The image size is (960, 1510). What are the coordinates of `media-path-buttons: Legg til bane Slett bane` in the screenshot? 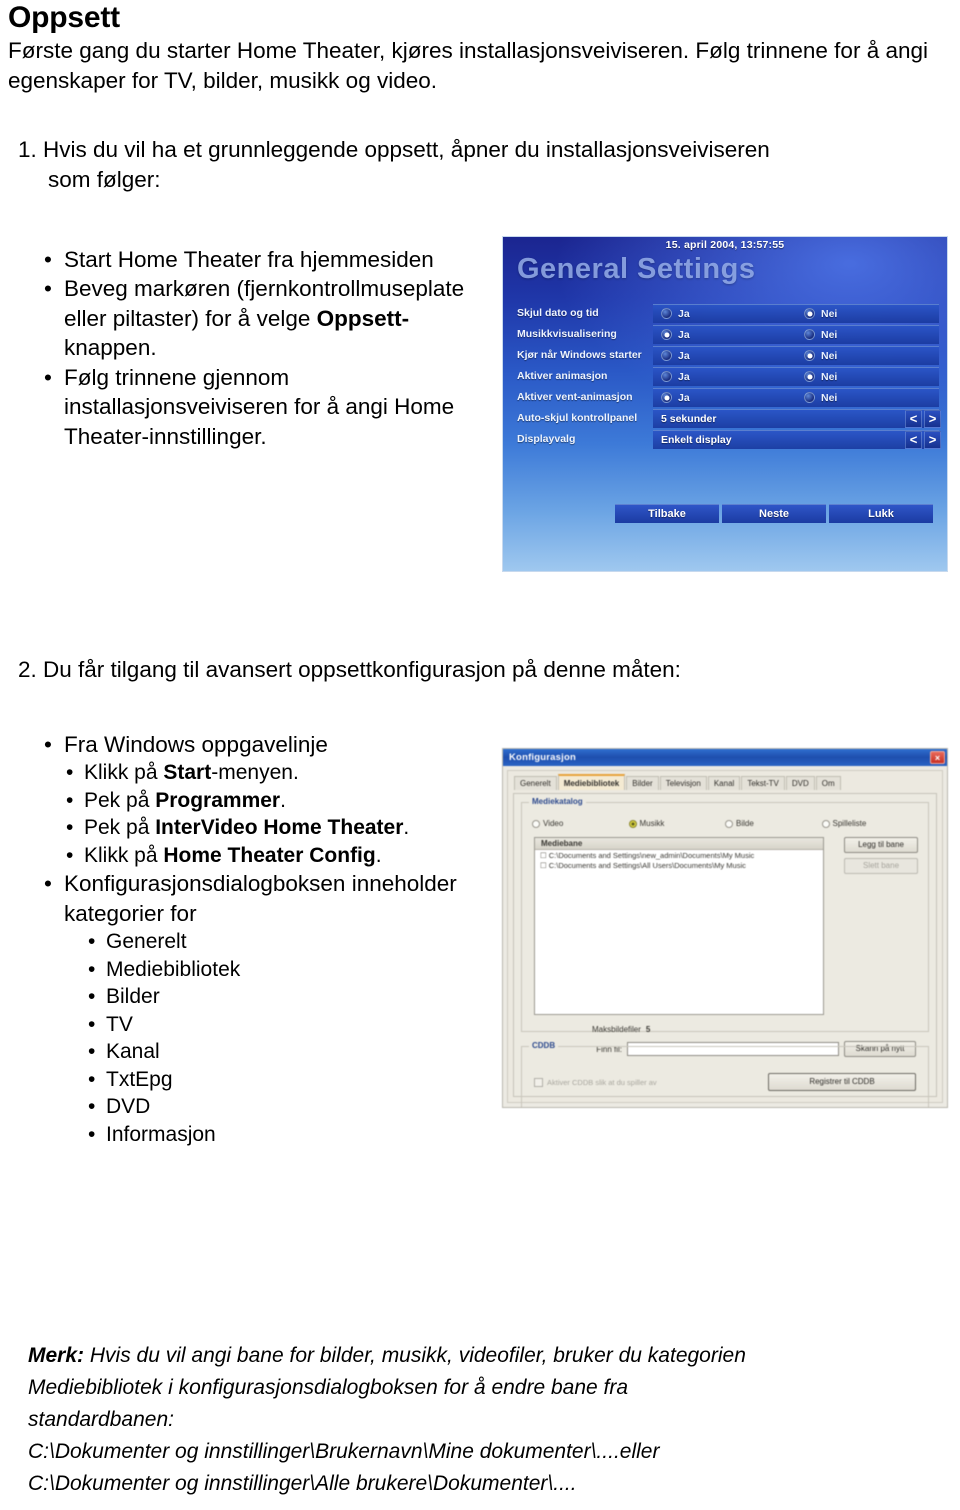 It's located at (881, 858).